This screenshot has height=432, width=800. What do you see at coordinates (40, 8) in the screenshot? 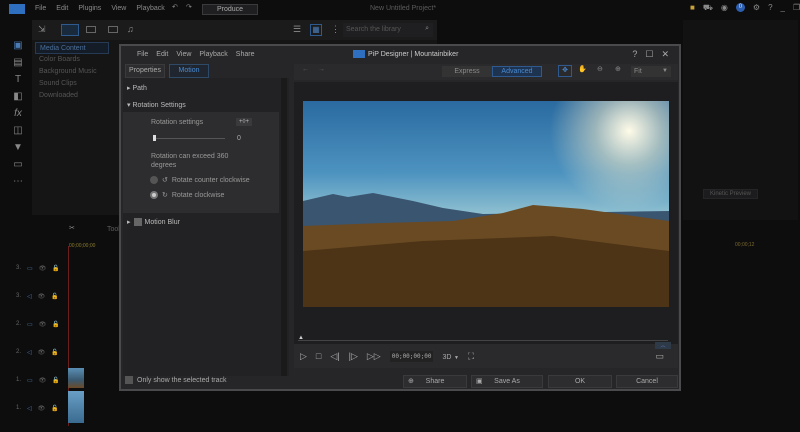
I see `menu-file: File` at bounding box center [40, 8].